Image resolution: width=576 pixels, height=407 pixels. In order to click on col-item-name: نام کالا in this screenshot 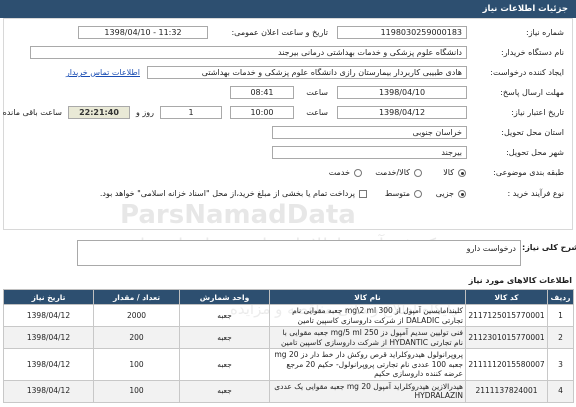, I will do `click(367, 297)`.